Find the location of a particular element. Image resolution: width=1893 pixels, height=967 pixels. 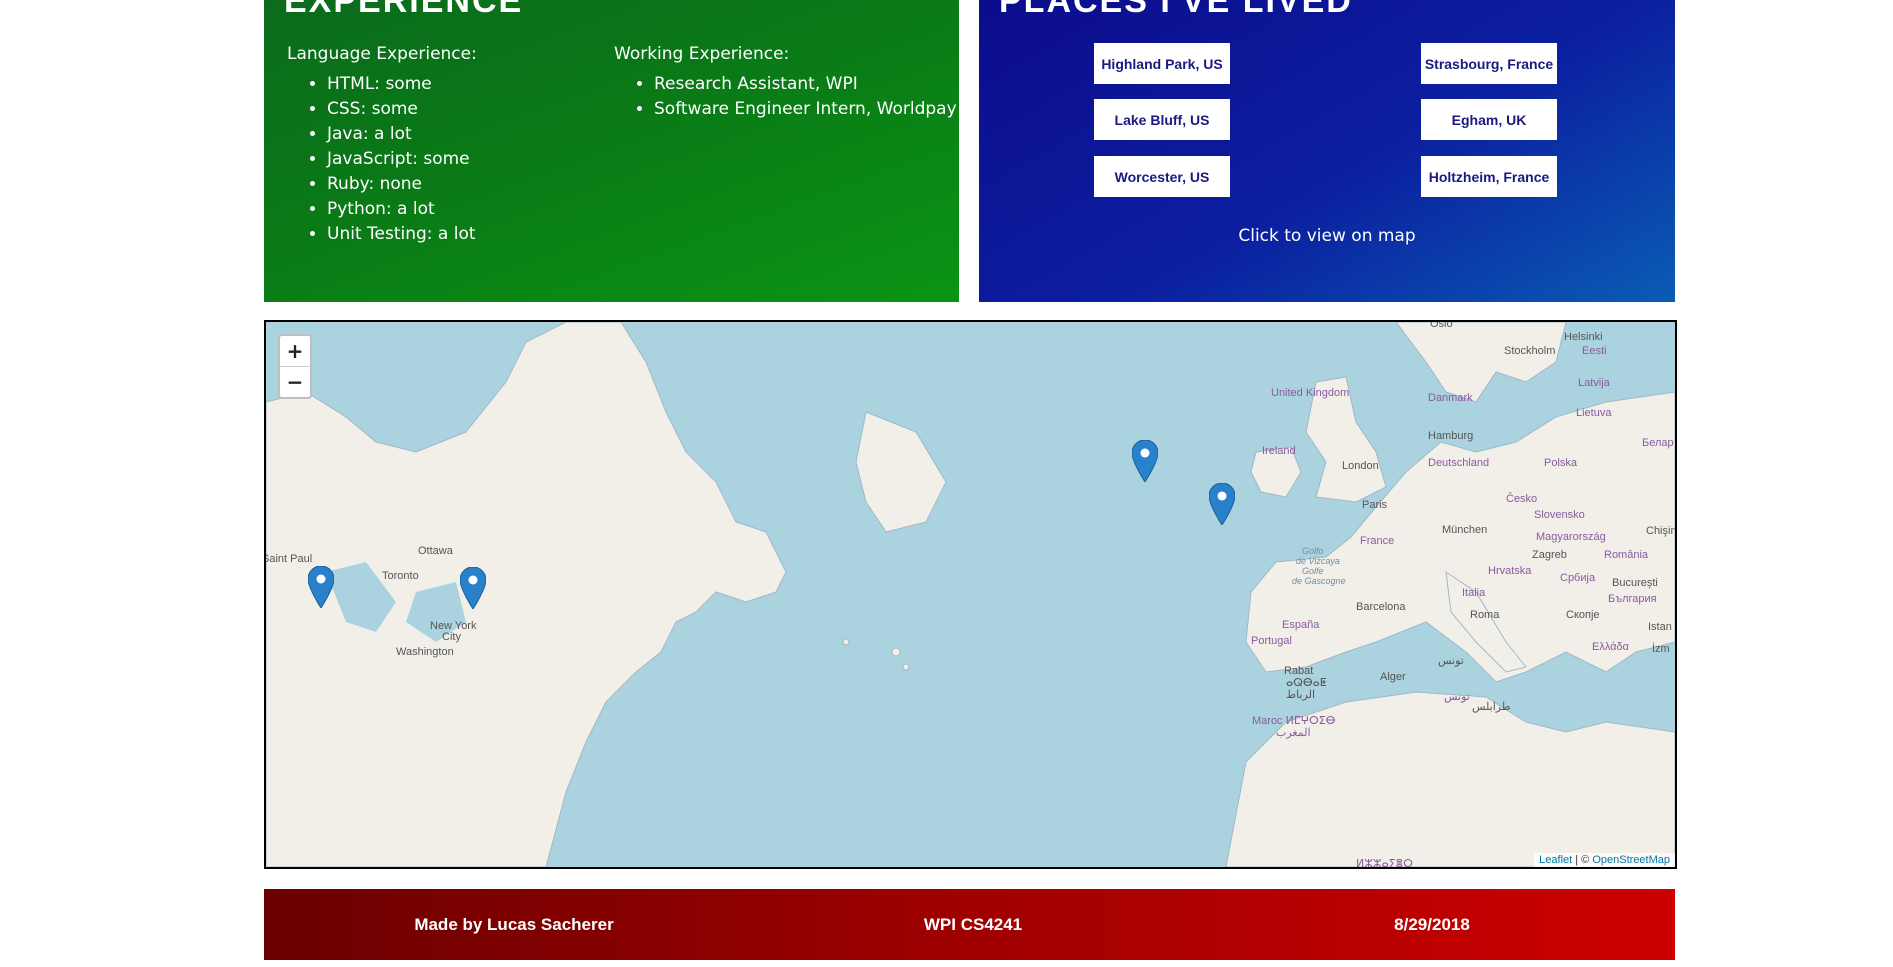

map-label: Zagreb is located at coordinates (1549, 555).